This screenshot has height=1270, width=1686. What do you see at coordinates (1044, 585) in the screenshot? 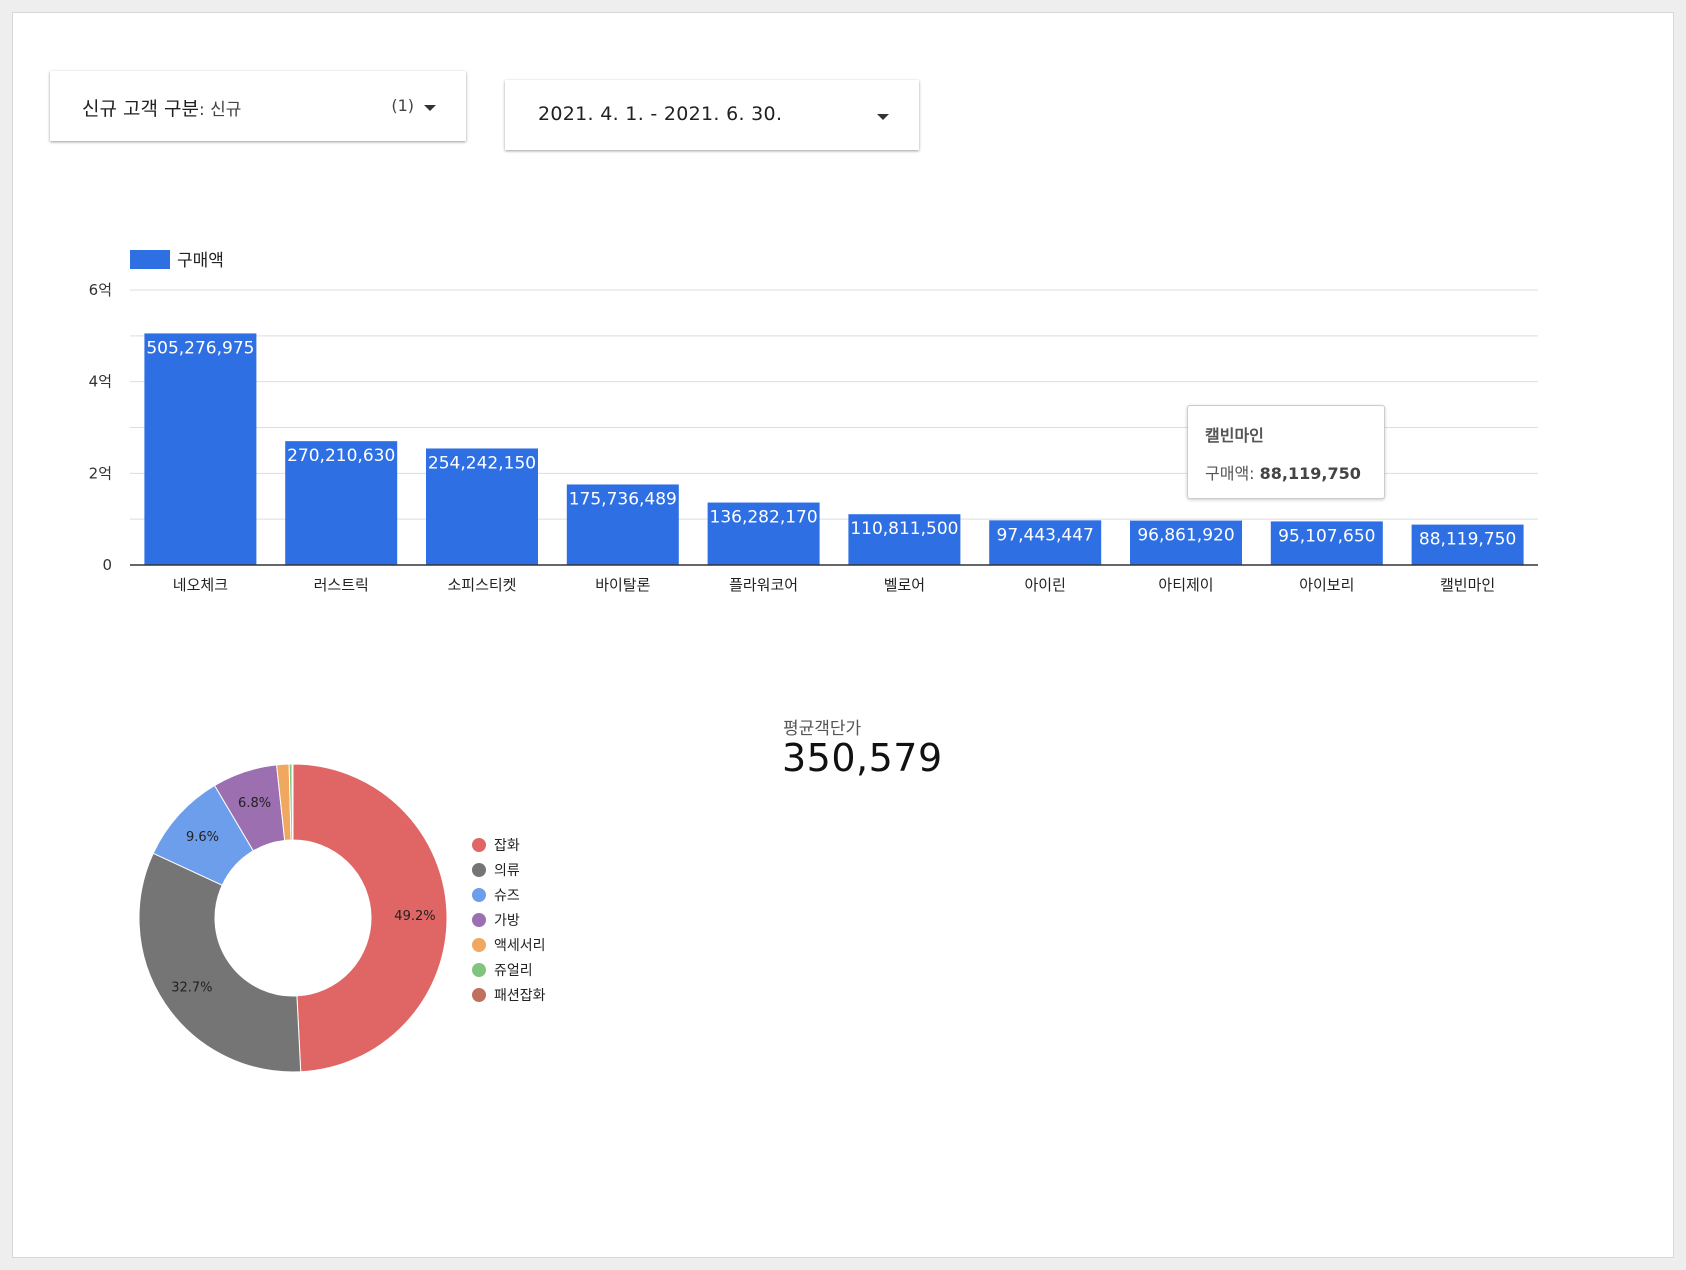
I see `x-category-label: 아이린` at bounding box center [1044, 585].